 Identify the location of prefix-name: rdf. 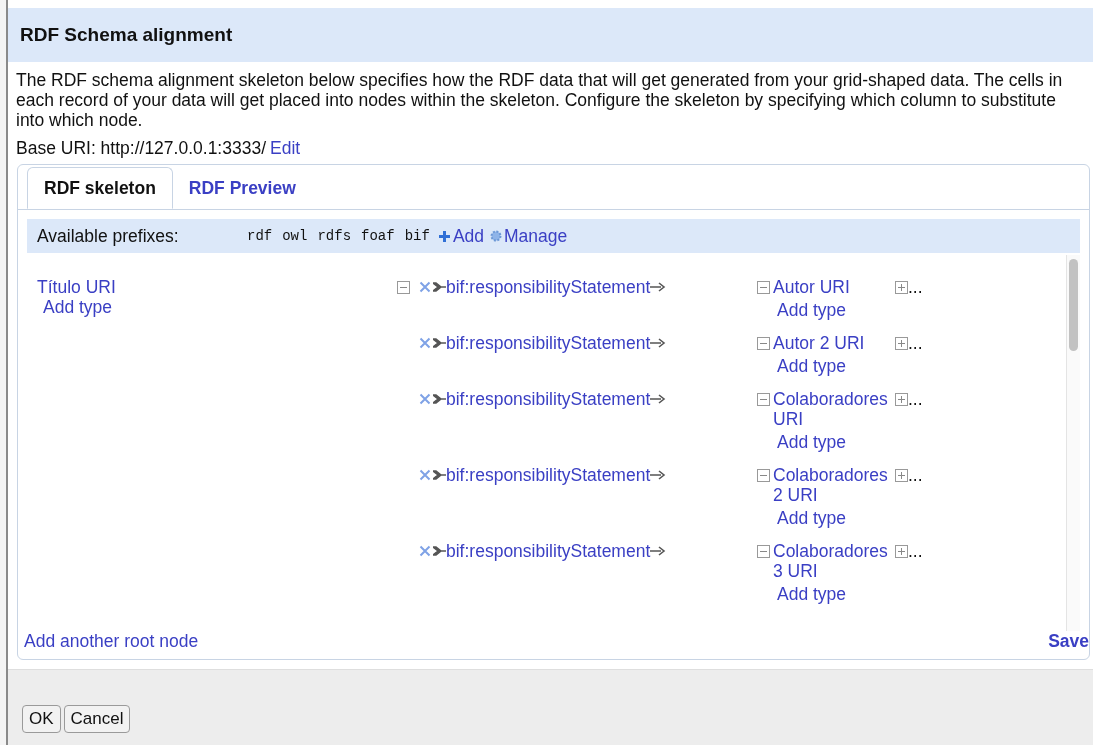
(260, 236).